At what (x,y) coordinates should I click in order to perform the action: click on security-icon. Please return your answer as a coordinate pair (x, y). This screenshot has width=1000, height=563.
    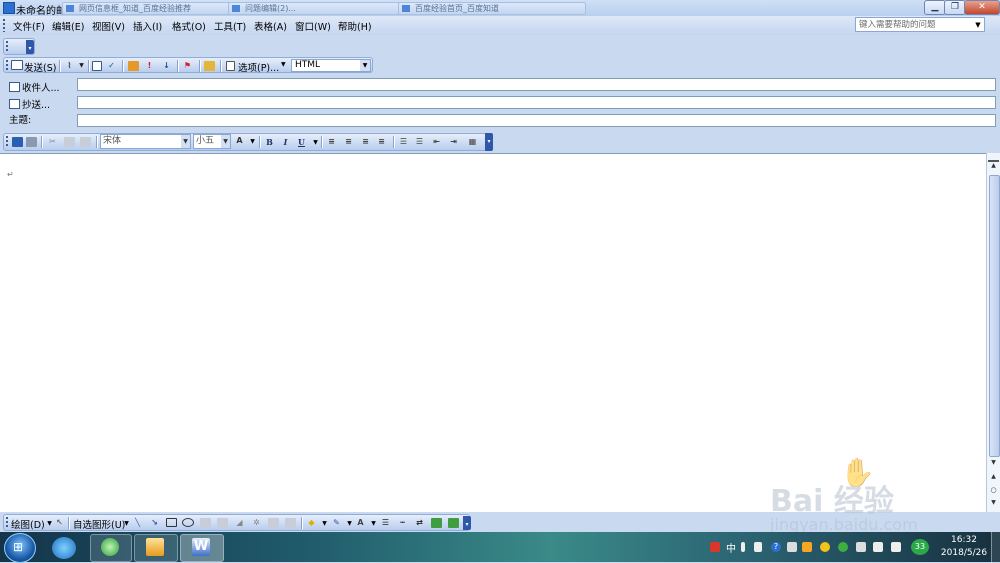
    Looking at the image, I should click on (825, 547).